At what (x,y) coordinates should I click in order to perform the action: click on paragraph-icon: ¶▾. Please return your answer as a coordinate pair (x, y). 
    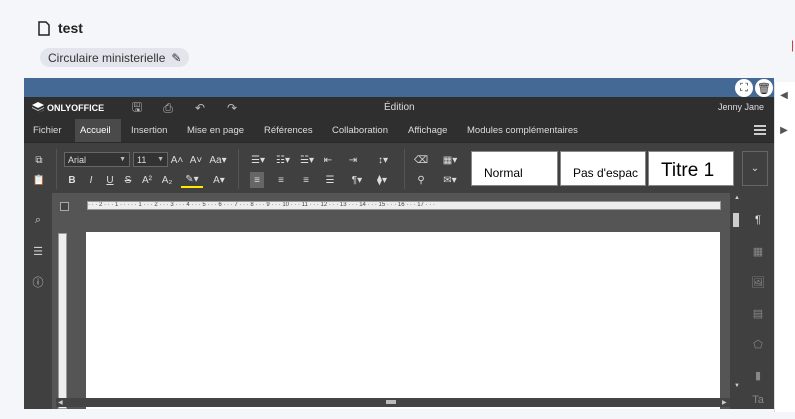
    Looking at the image, I should click on (357, 180).